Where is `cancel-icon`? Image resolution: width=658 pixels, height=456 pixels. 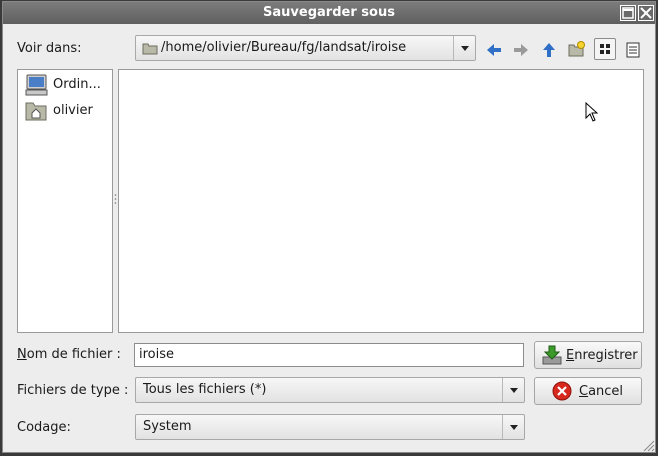
cancel-icon is located at coordinates (562, 391).